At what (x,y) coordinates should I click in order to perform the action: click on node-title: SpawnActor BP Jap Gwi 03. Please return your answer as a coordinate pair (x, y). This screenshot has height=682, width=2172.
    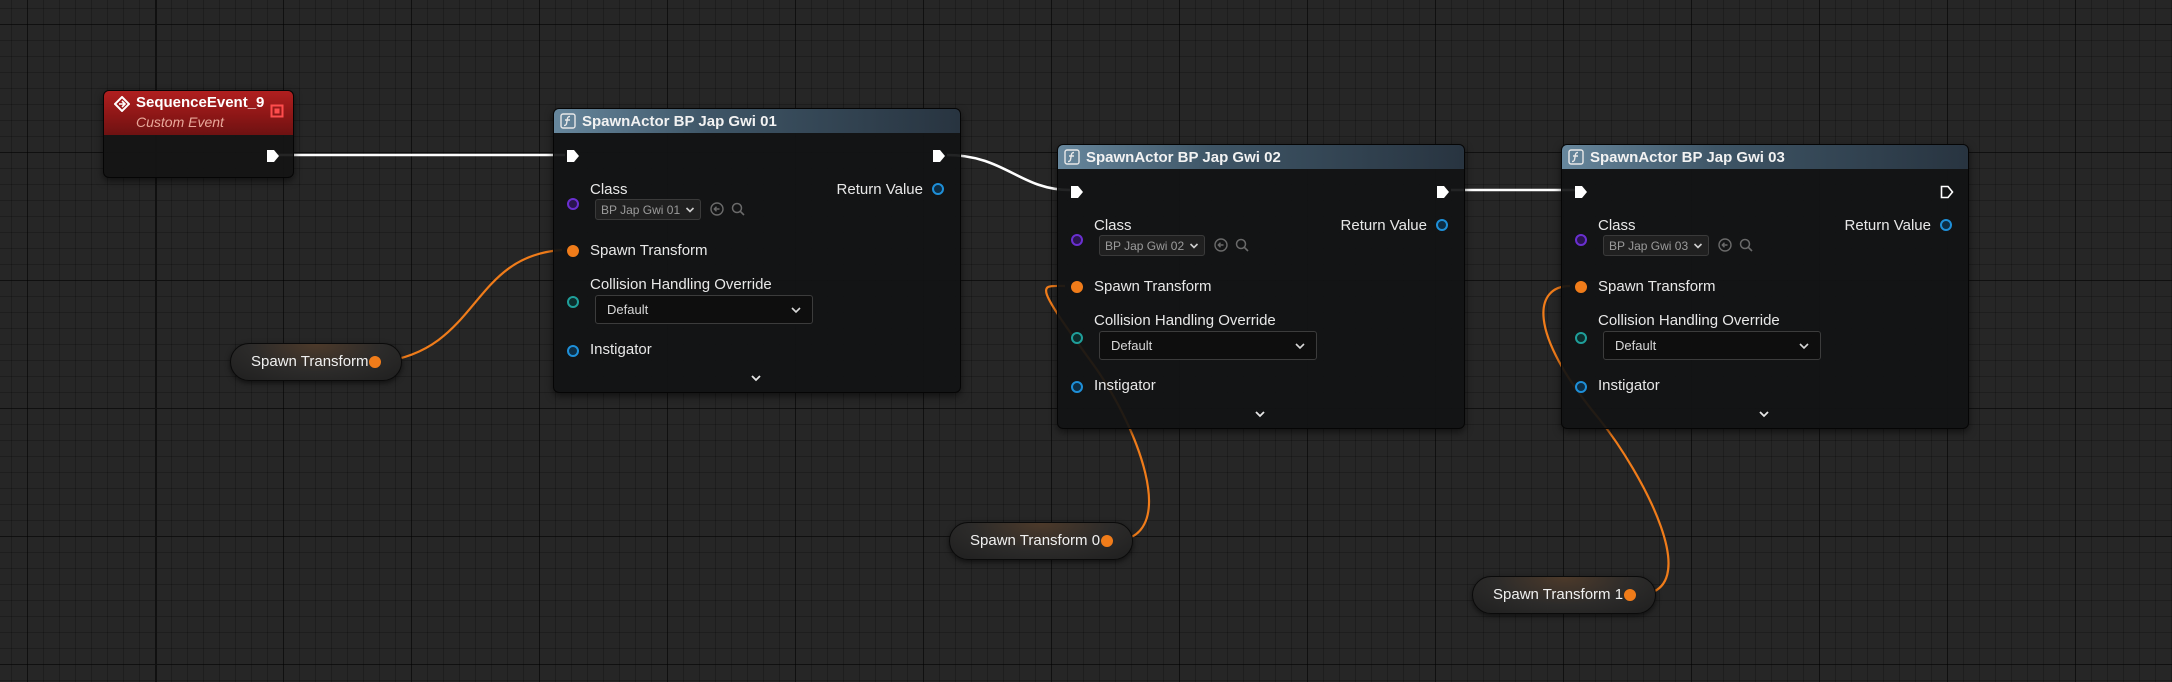
    Looking at the image, I should click on (1687, 157).